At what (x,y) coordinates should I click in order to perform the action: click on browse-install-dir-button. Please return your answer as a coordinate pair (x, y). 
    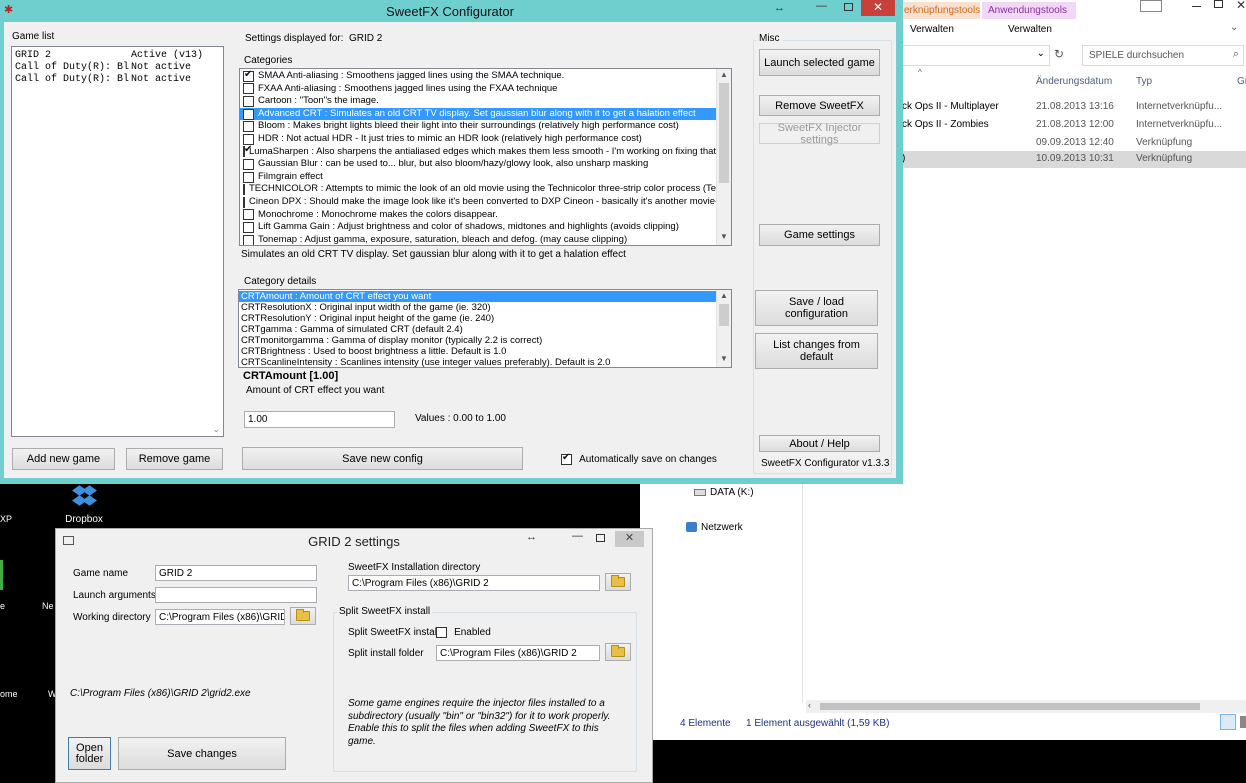
    Looking at the image, I should click on (618, 582).